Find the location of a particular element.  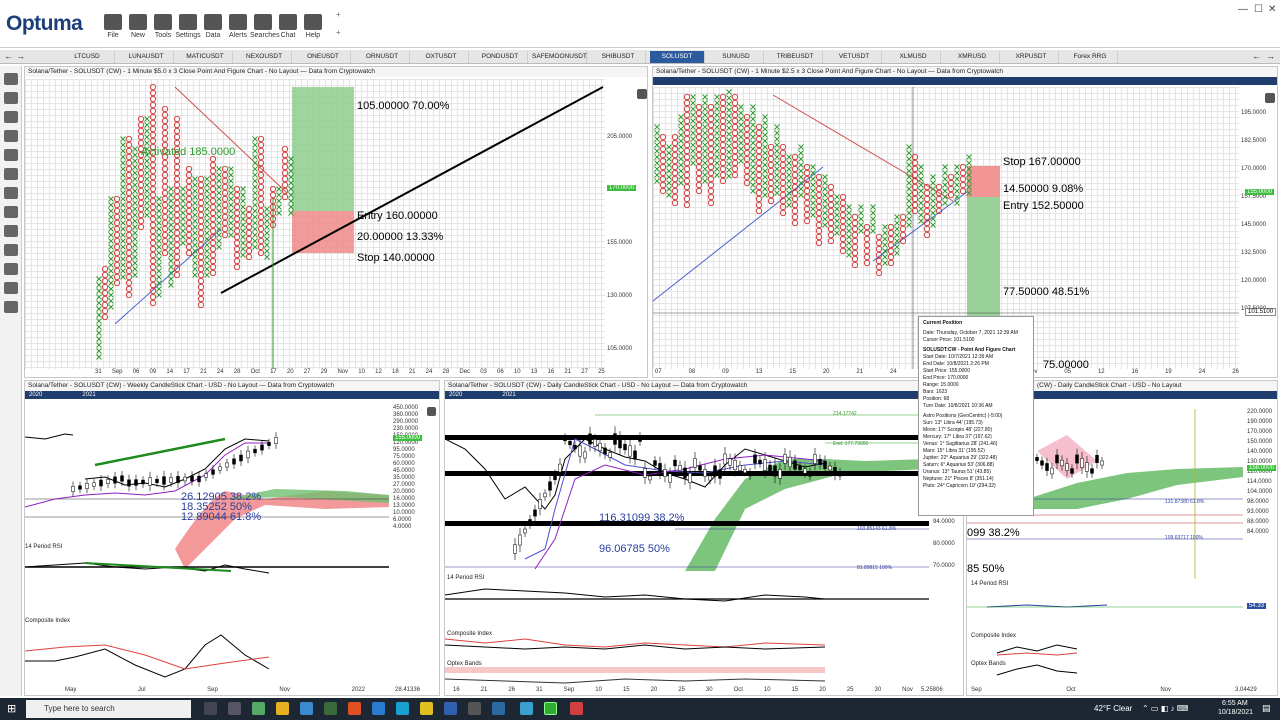

crosshair-icon is located at coordinates (10, 212).